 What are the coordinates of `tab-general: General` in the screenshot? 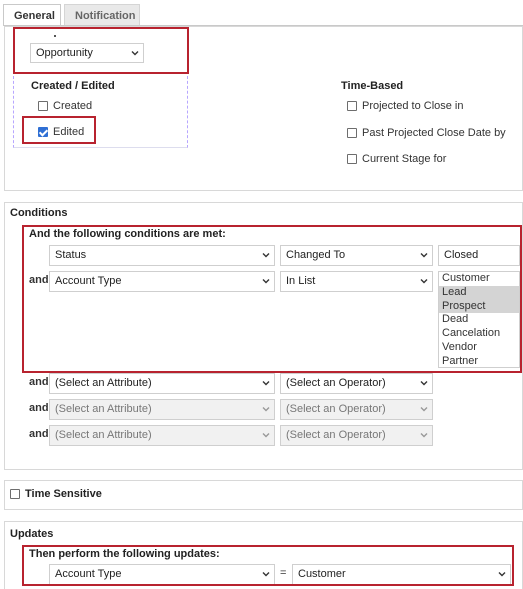 It's located at (32, 14).